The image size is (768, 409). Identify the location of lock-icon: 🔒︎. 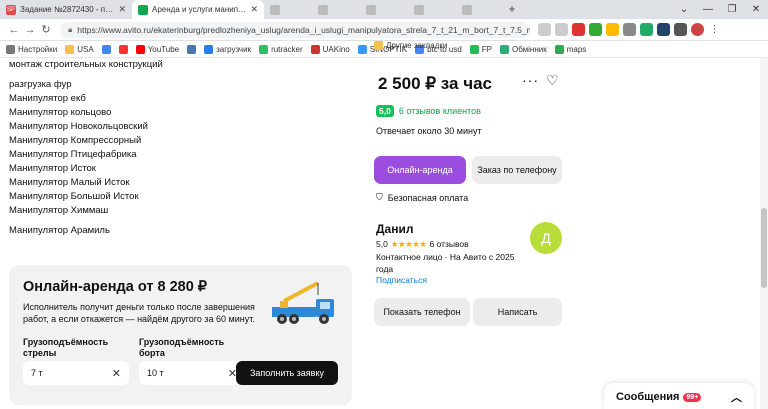
(70, 29).